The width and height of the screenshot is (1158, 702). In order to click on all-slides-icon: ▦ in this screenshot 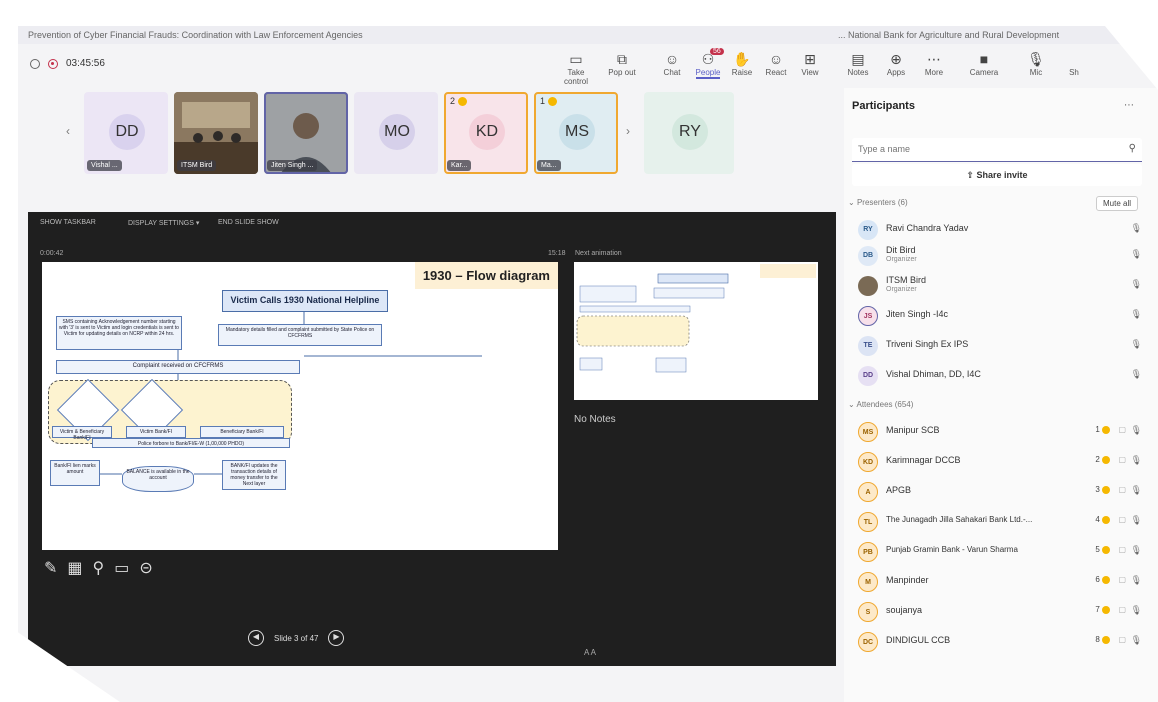, I will do `click(74, 568)`.